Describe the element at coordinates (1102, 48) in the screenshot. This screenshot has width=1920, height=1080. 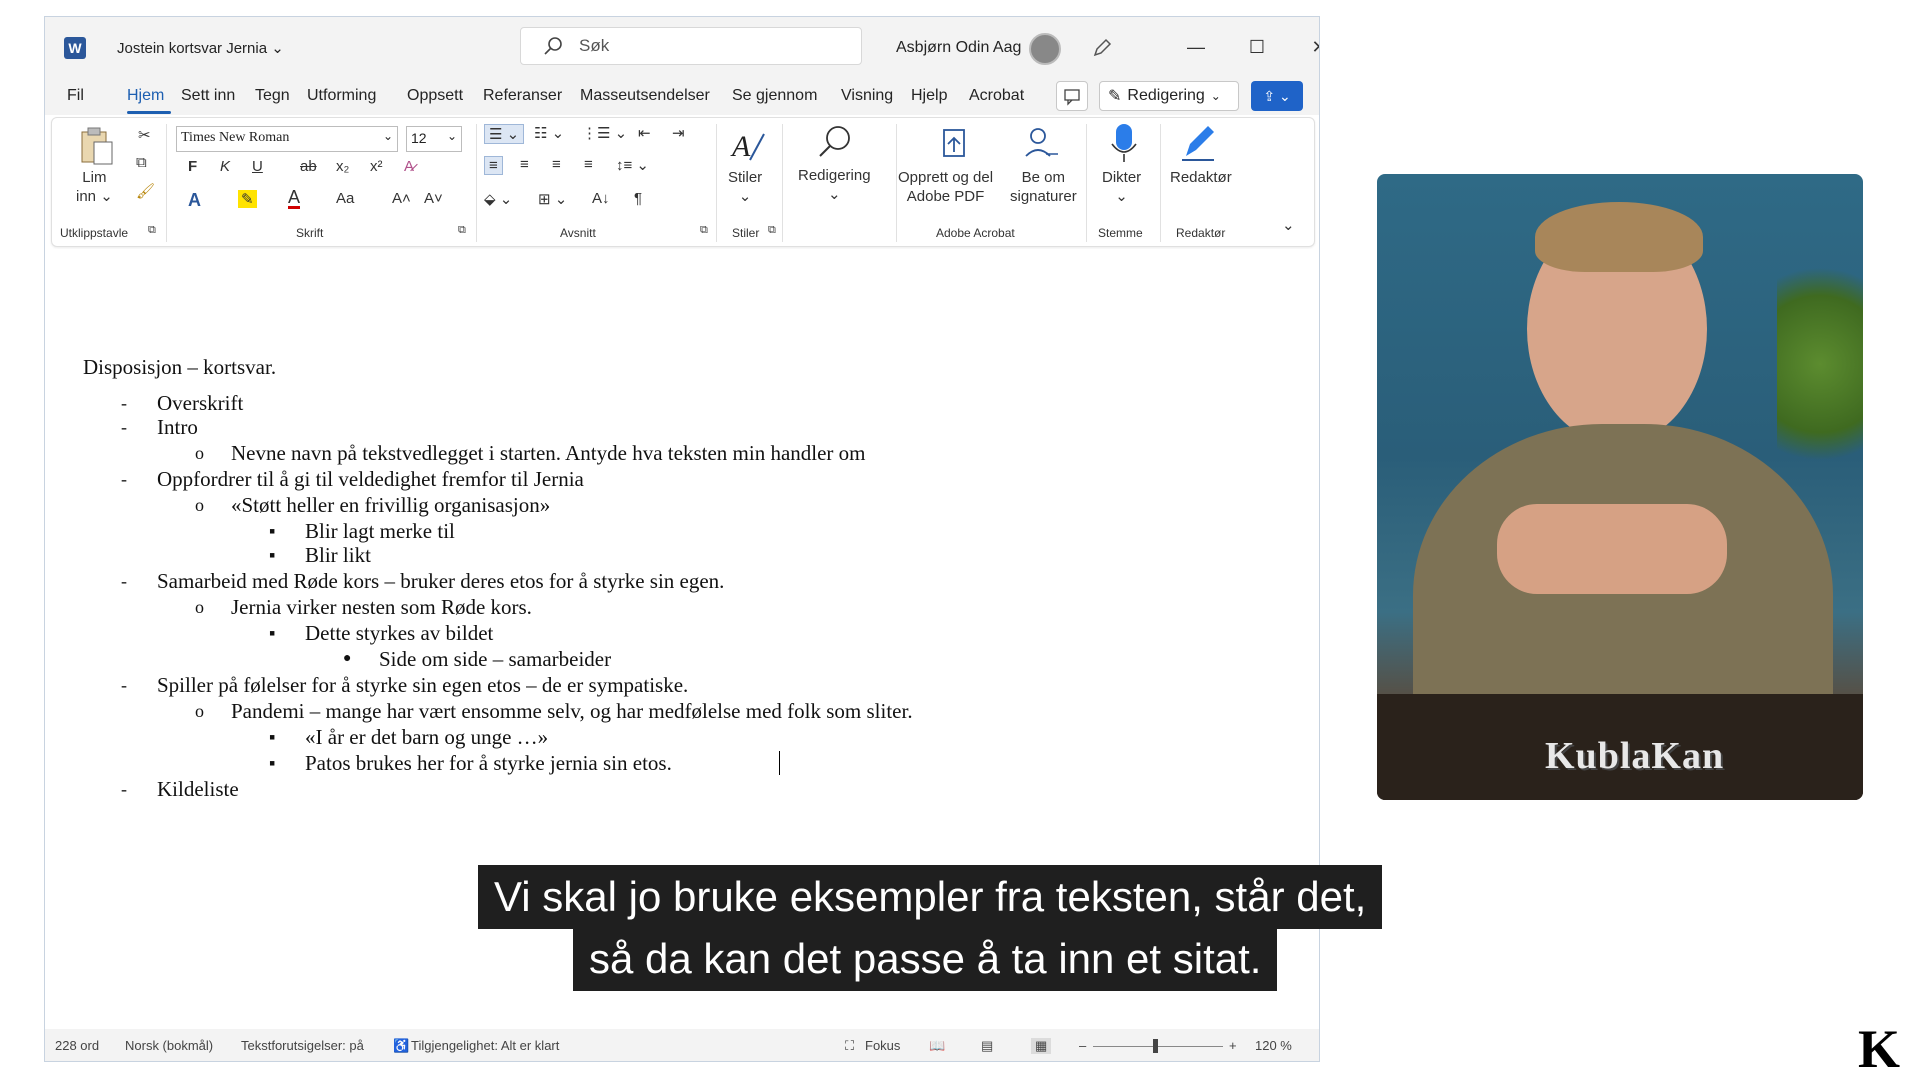
I see `pen-icon` at that location.